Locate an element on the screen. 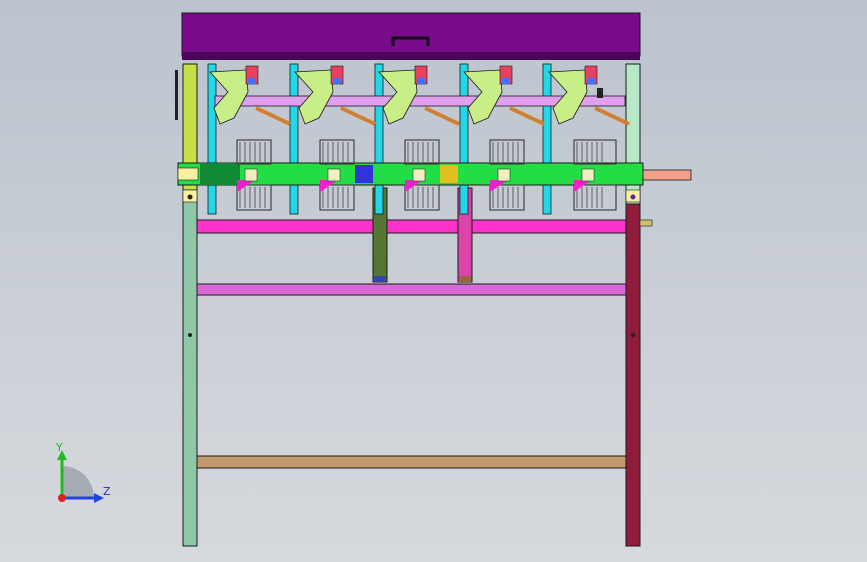 Image resolution: width=867 pixels, height=562 pixels. cross-beam-middle is located at coordinates (411, 289).